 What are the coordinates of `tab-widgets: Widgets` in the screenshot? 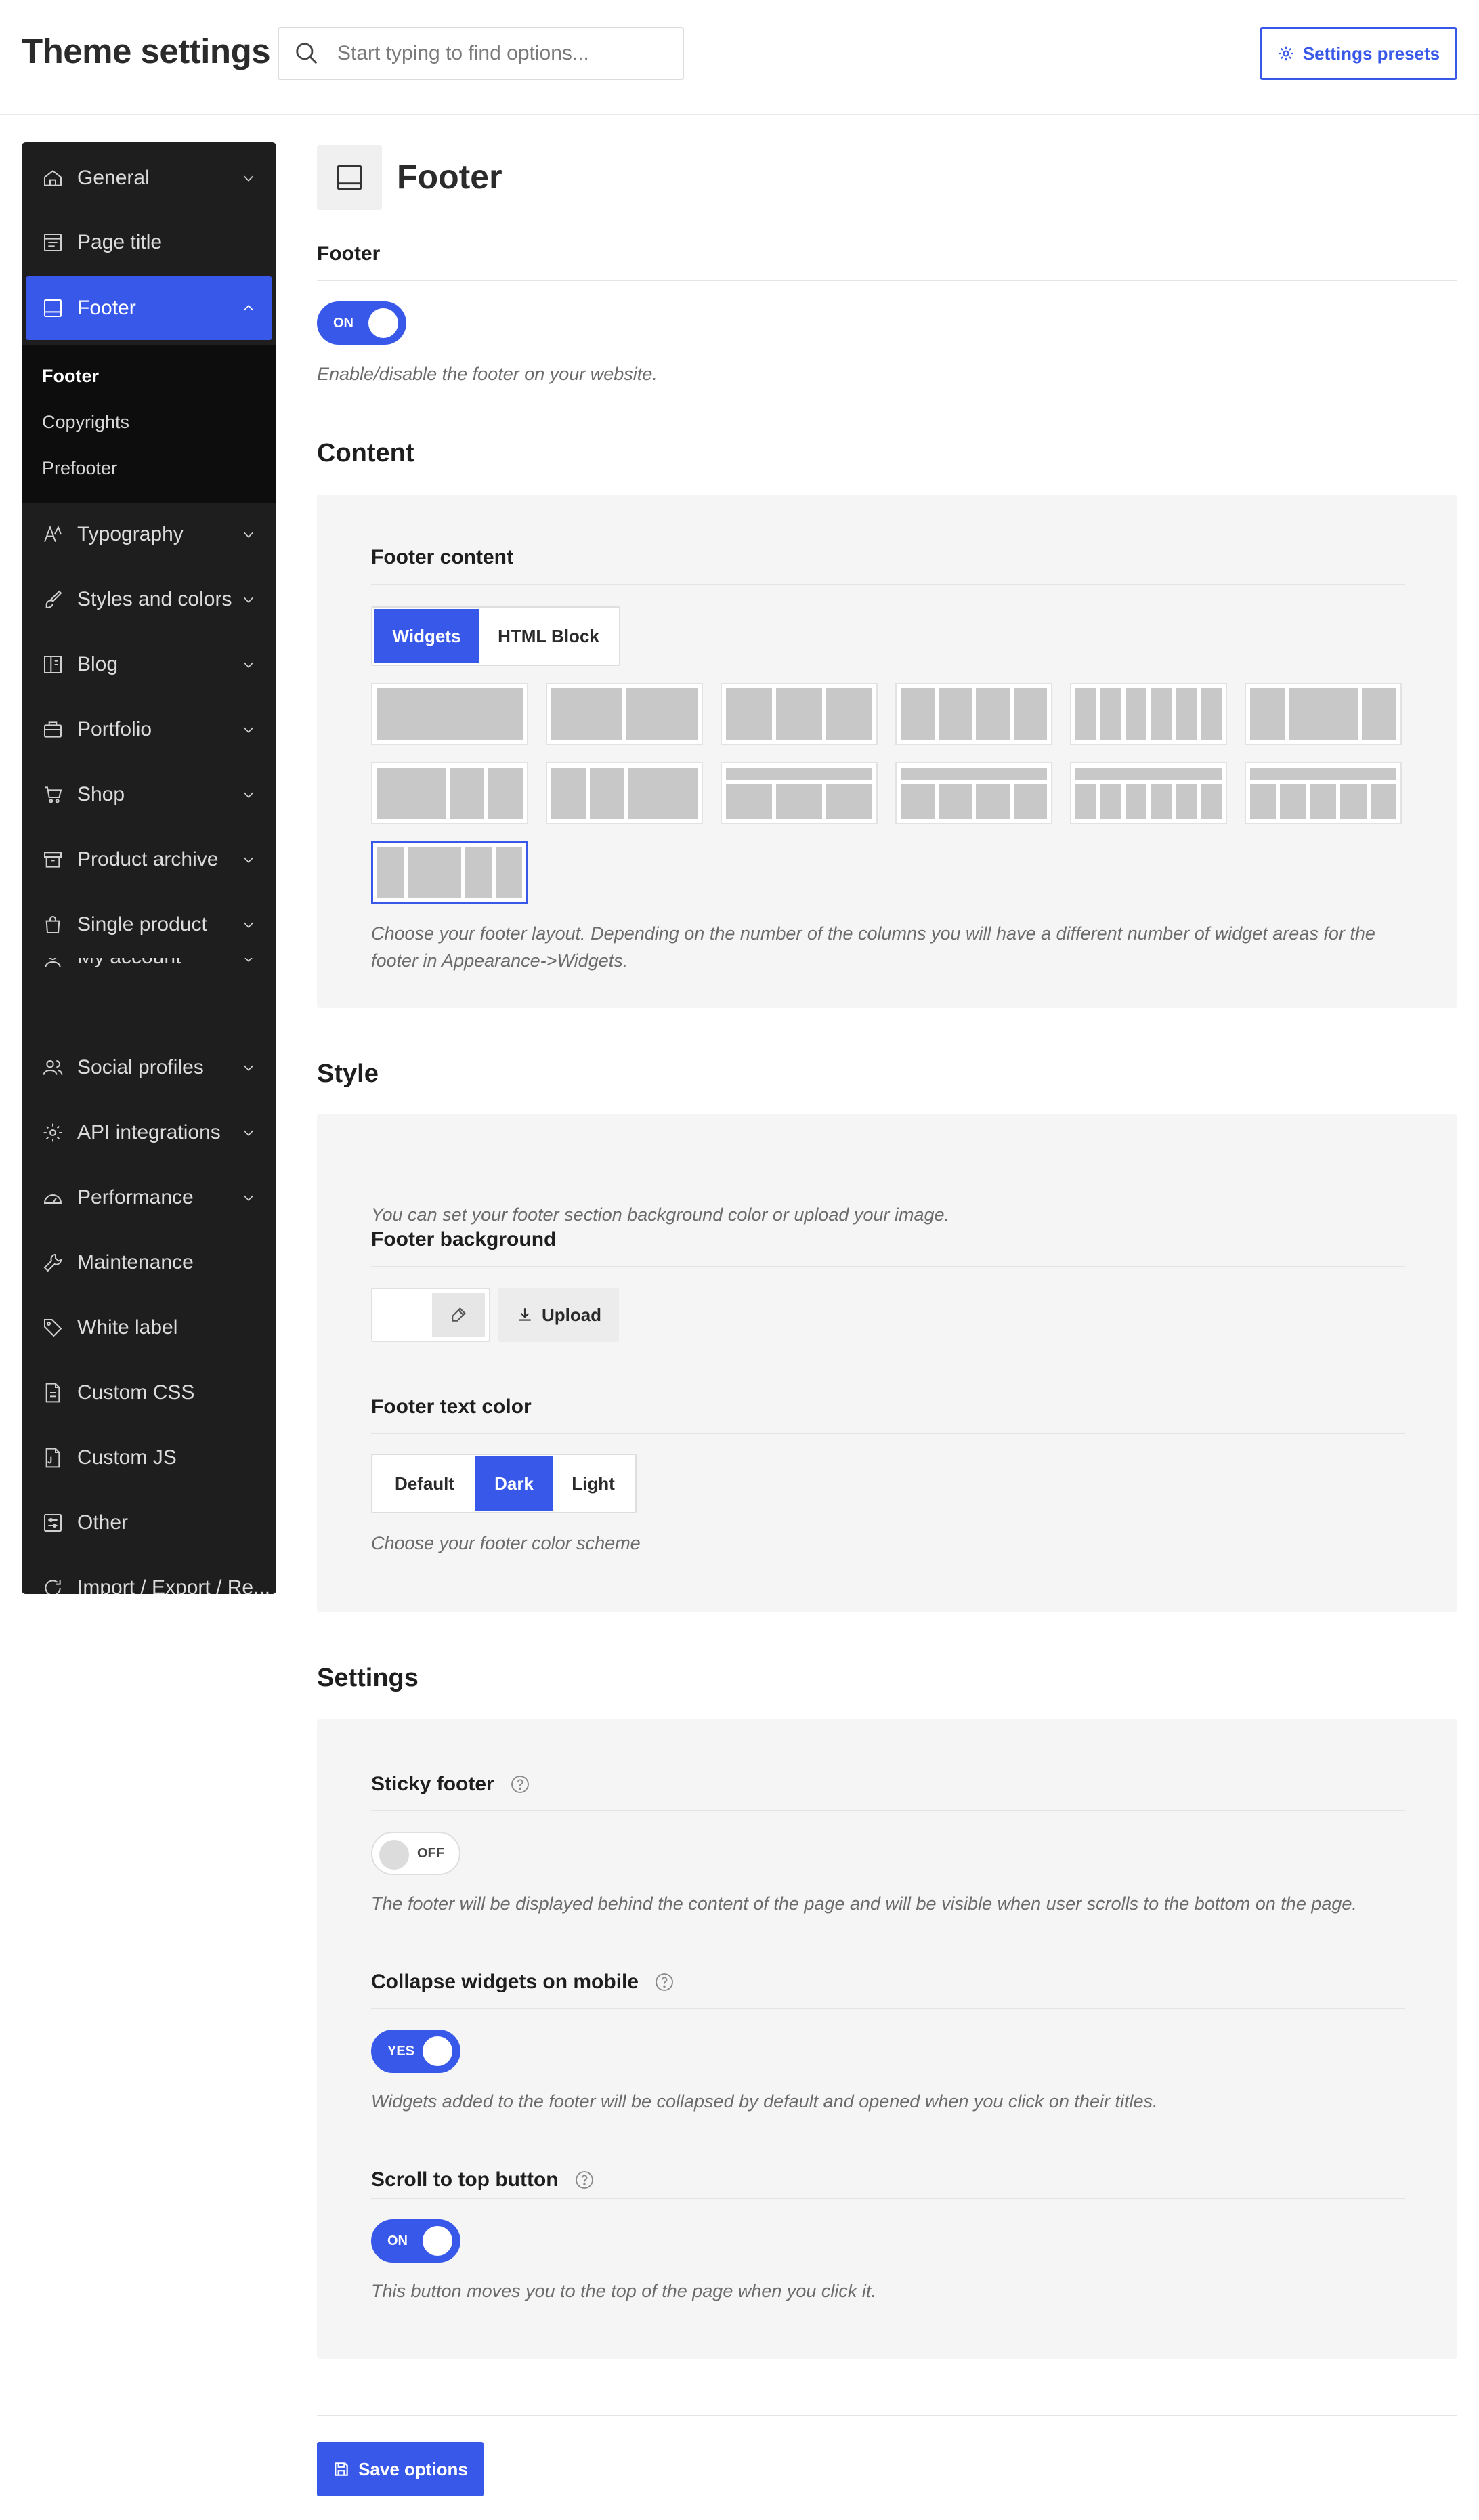 It's located at (427, 636).